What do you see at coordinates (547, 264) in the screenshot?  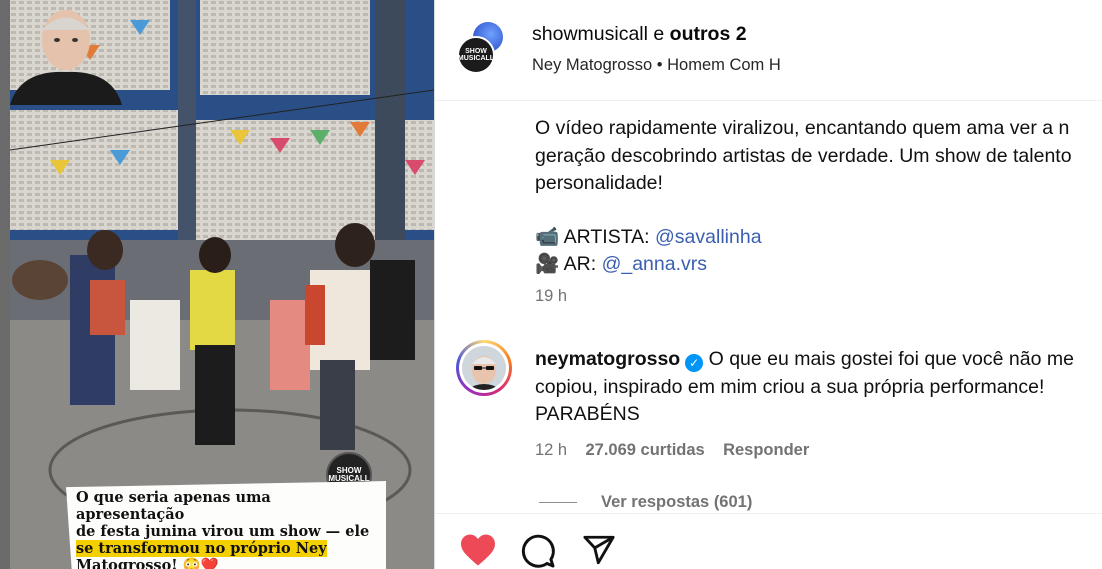 I see `movie-camera-icon: 🎥` at bounding box center [547, 264].